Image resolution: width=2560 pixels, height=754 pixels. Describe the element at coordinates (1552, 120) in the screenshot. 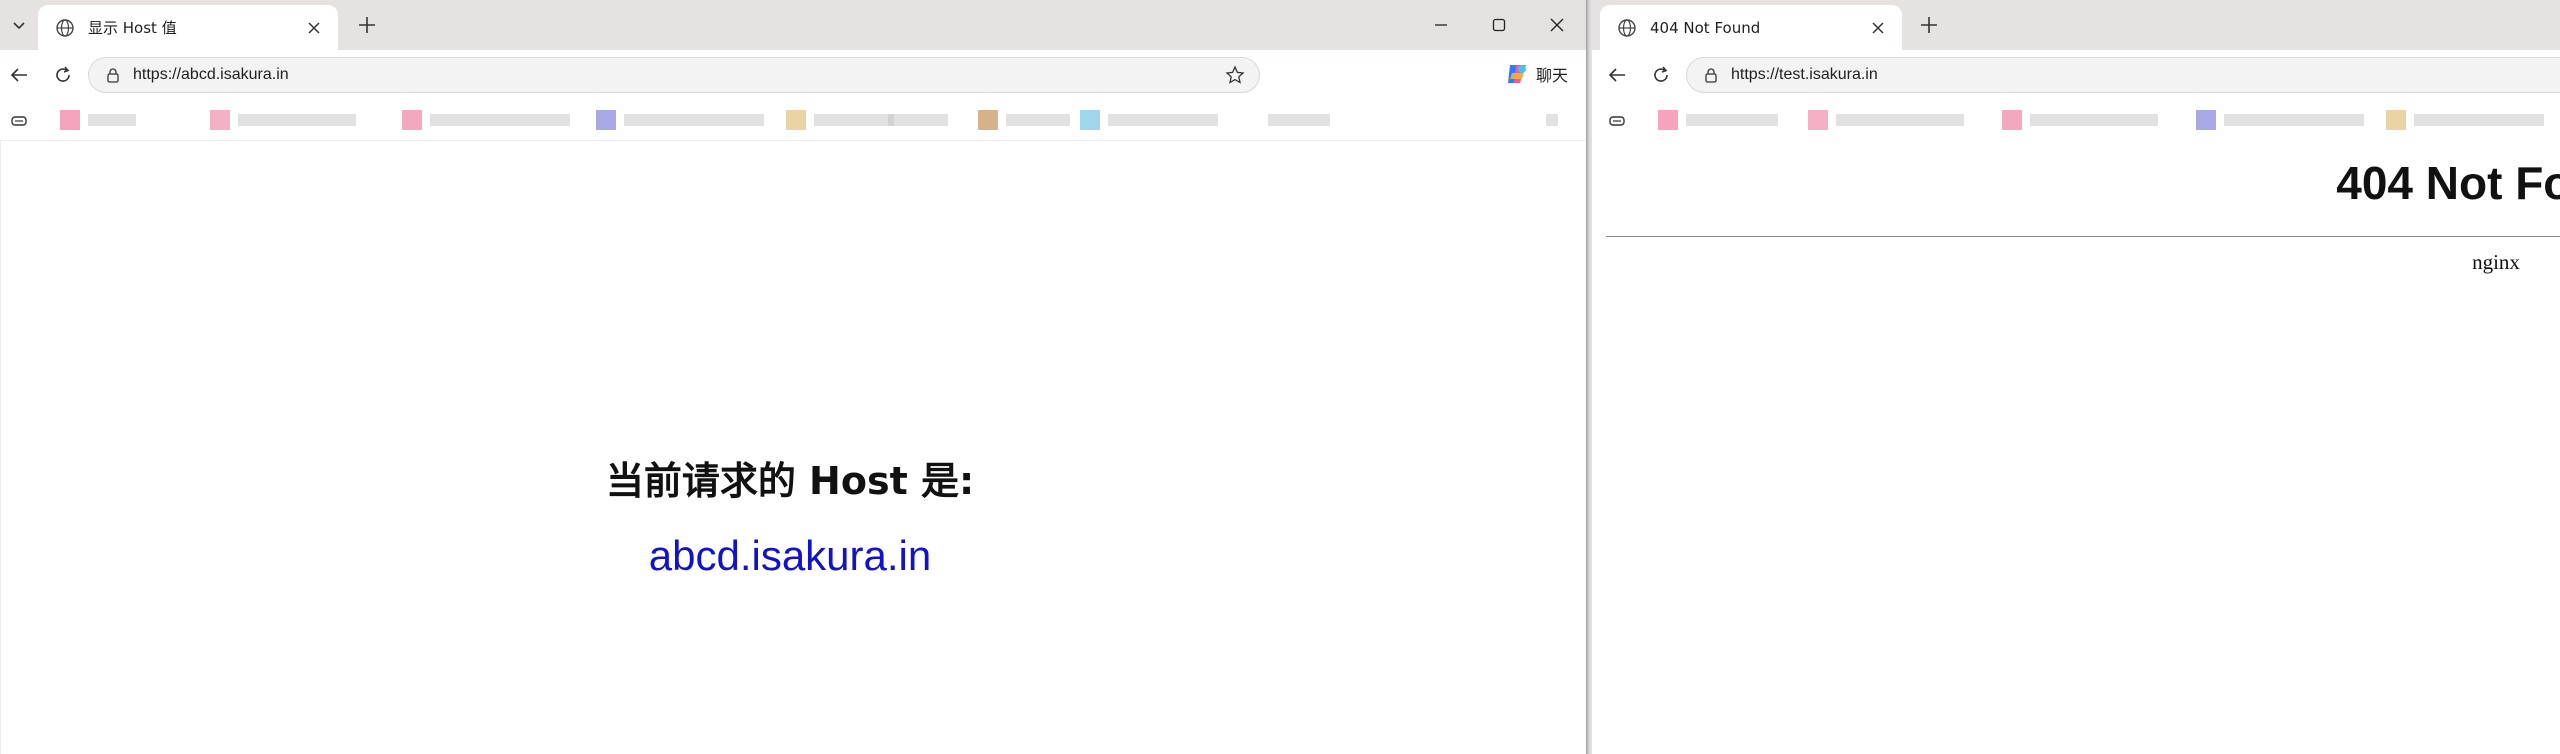

I see `bookmark-more` at that location.